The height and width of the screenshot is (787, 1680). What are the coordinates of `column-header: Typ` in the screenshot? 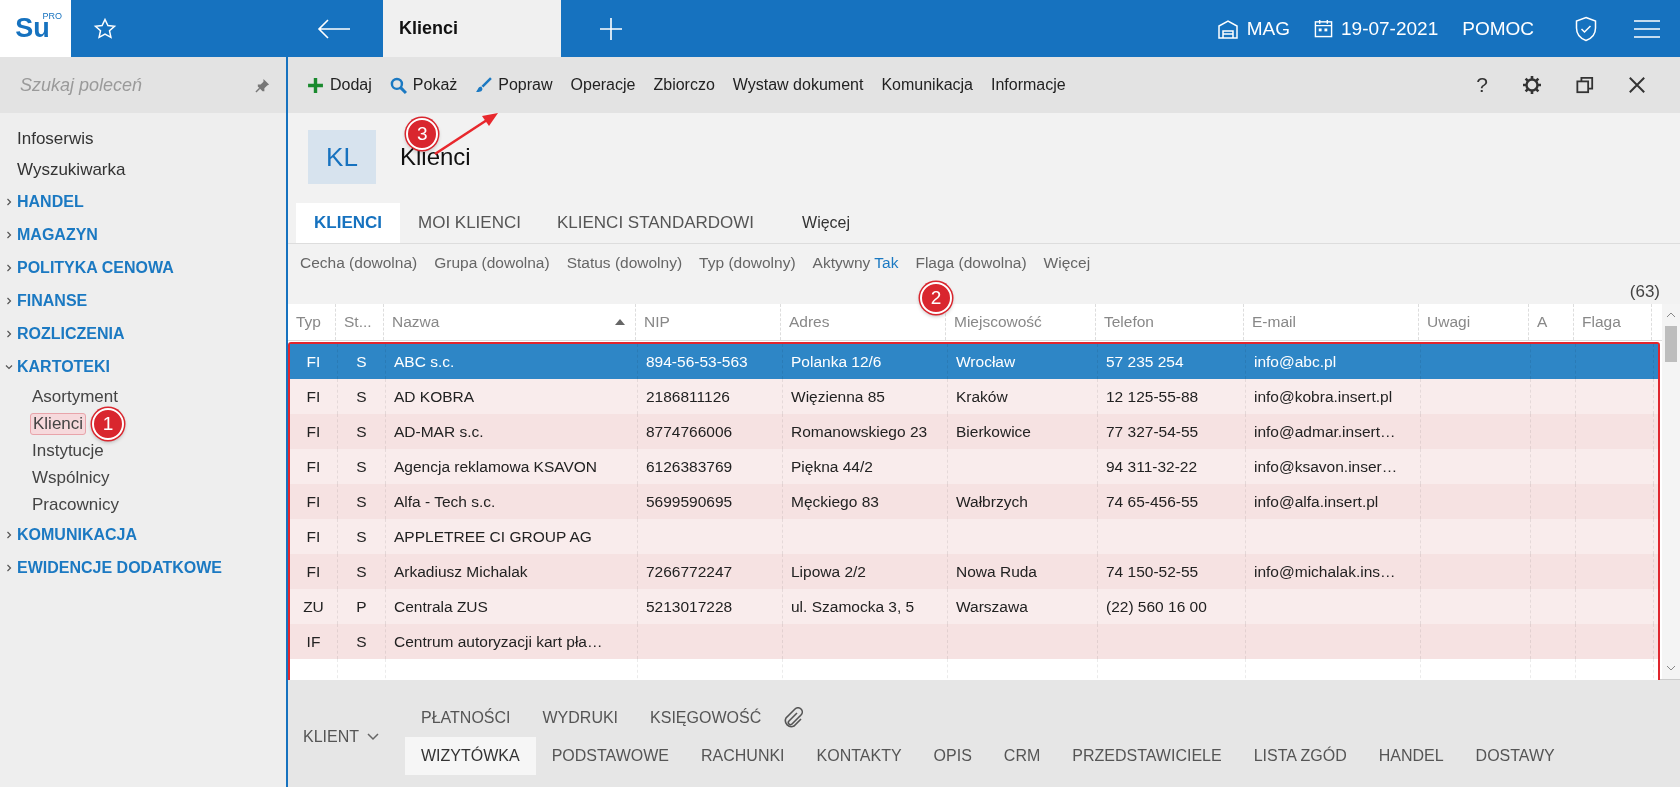 It's located at (308, 322).